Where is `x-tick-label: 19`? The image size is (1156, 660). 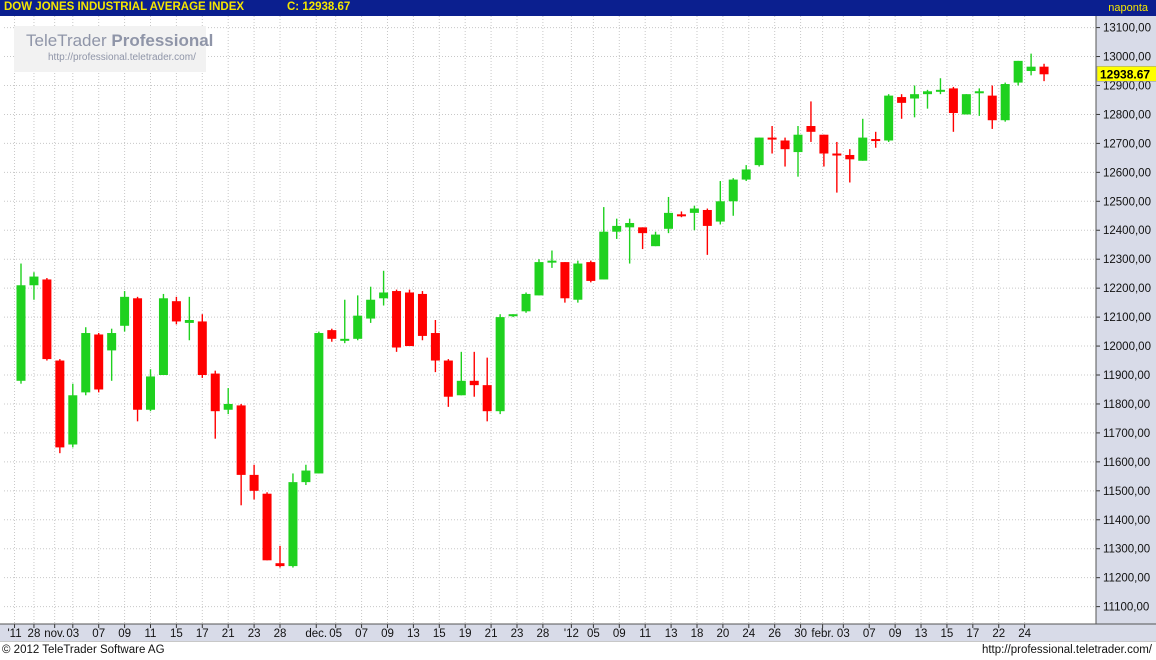 x-tick-label: 19 is located at coordinates (465, 634).